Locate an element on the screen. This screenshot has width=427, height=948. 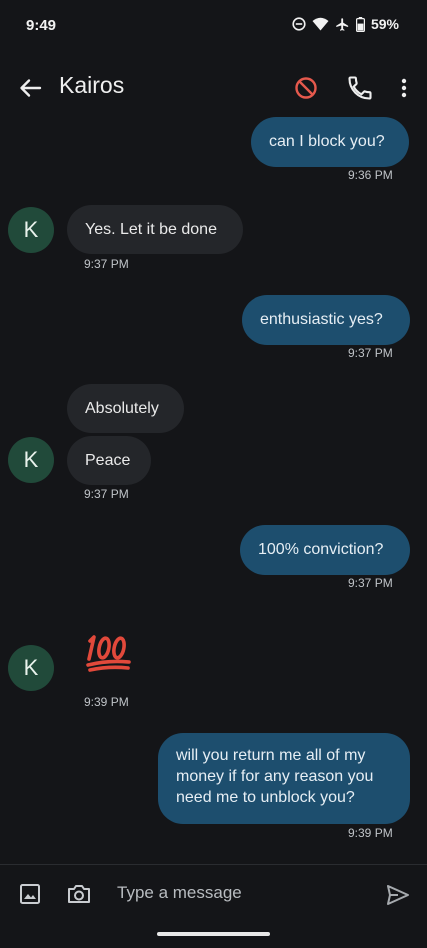
airplane-icon is located at coordinates (342, 24).